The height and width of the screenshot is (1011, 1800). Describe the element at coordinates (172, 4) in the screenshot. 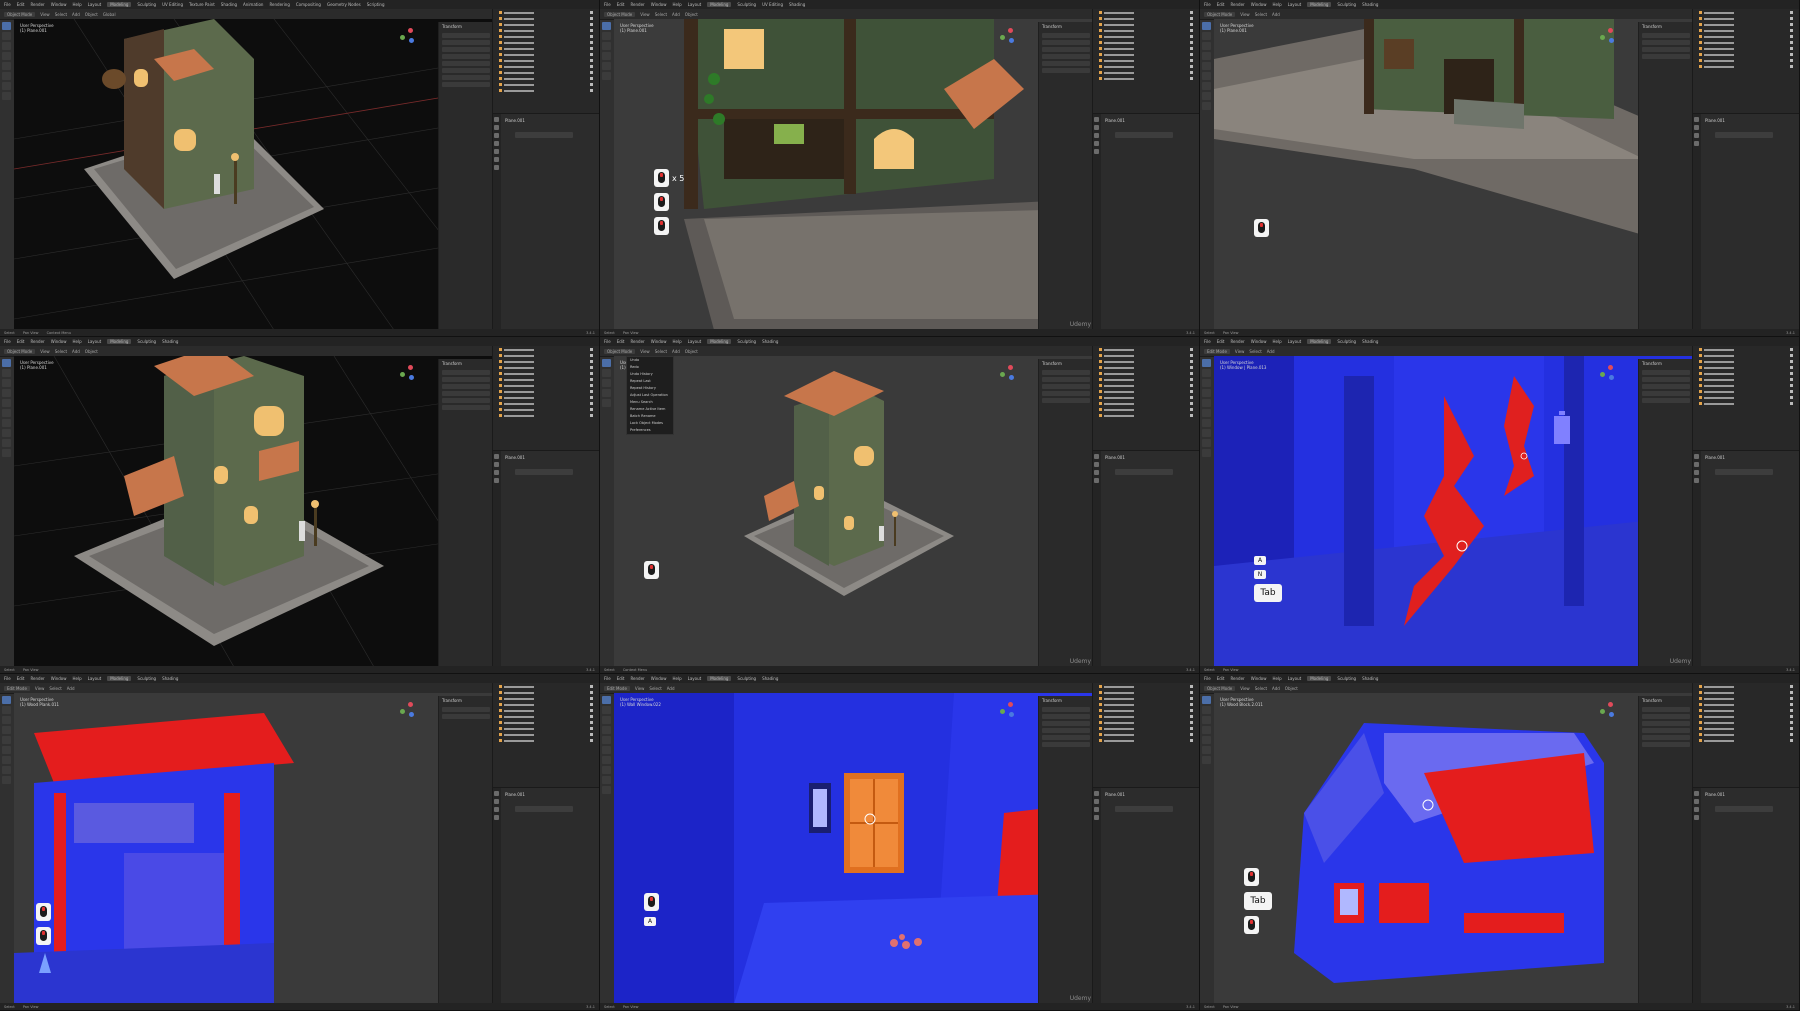

I see `tab-uv-editing: UV Editing` at that location.